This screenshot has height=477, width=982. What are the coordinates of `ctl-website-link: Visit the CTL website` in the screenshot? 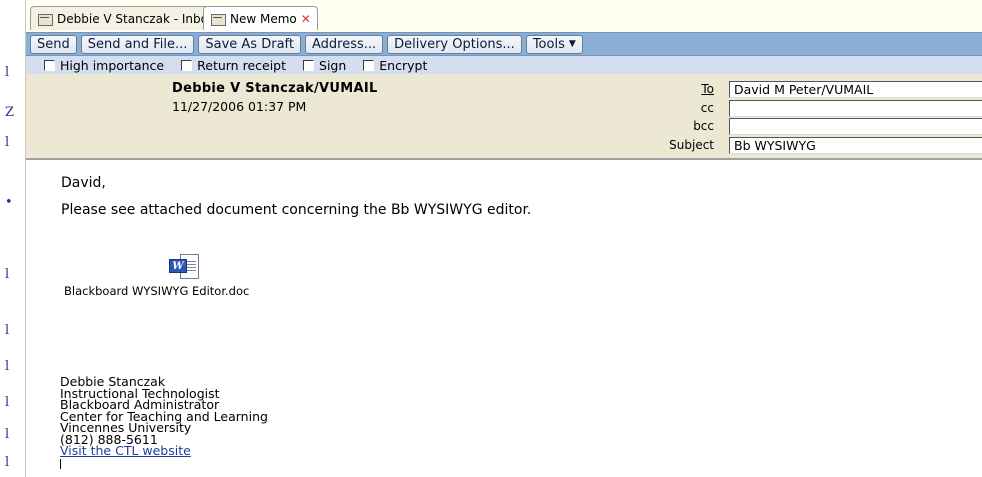 It's located at (125, 450).